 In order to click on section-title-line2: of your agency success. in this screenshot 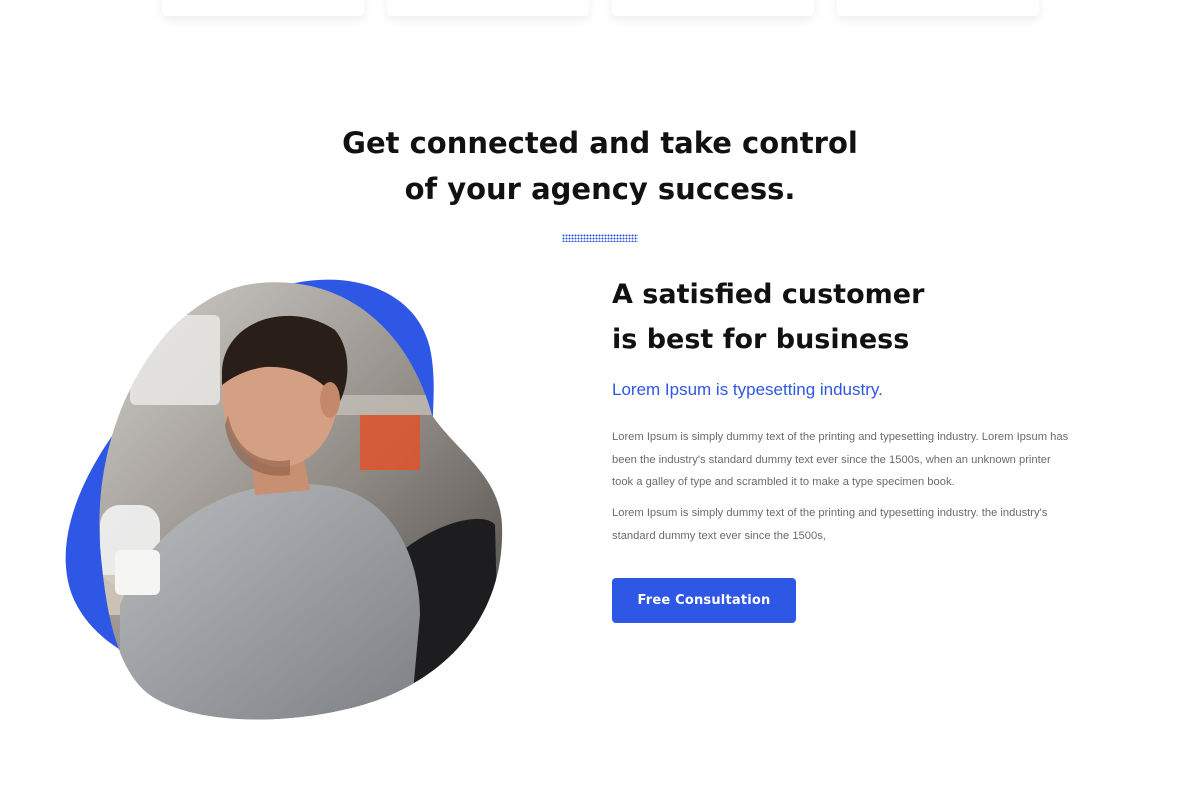, I will do `click(600, 189)`.